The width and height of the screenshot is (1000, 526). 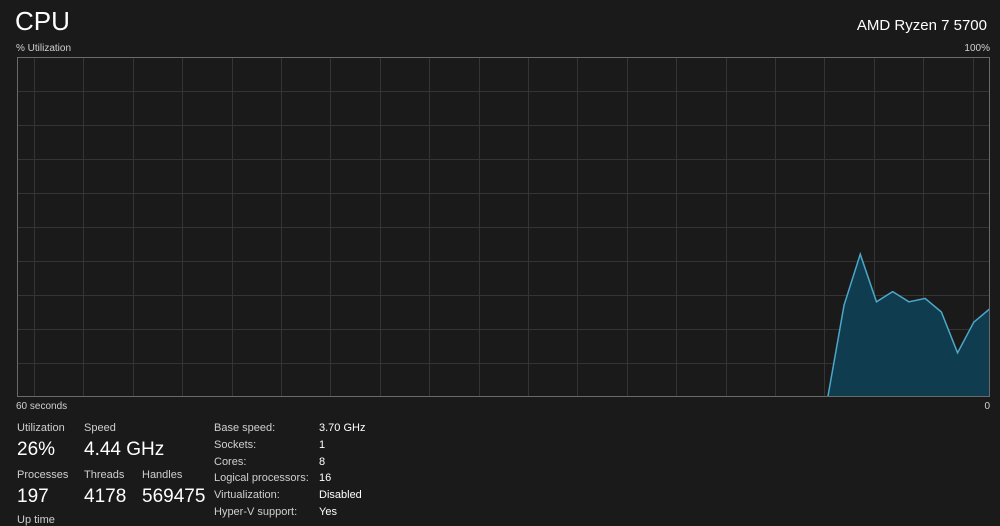 What do you see at coordinates (908, 325) in the screenshot?
I see `utilization-area` at bounding box center [908, 325].